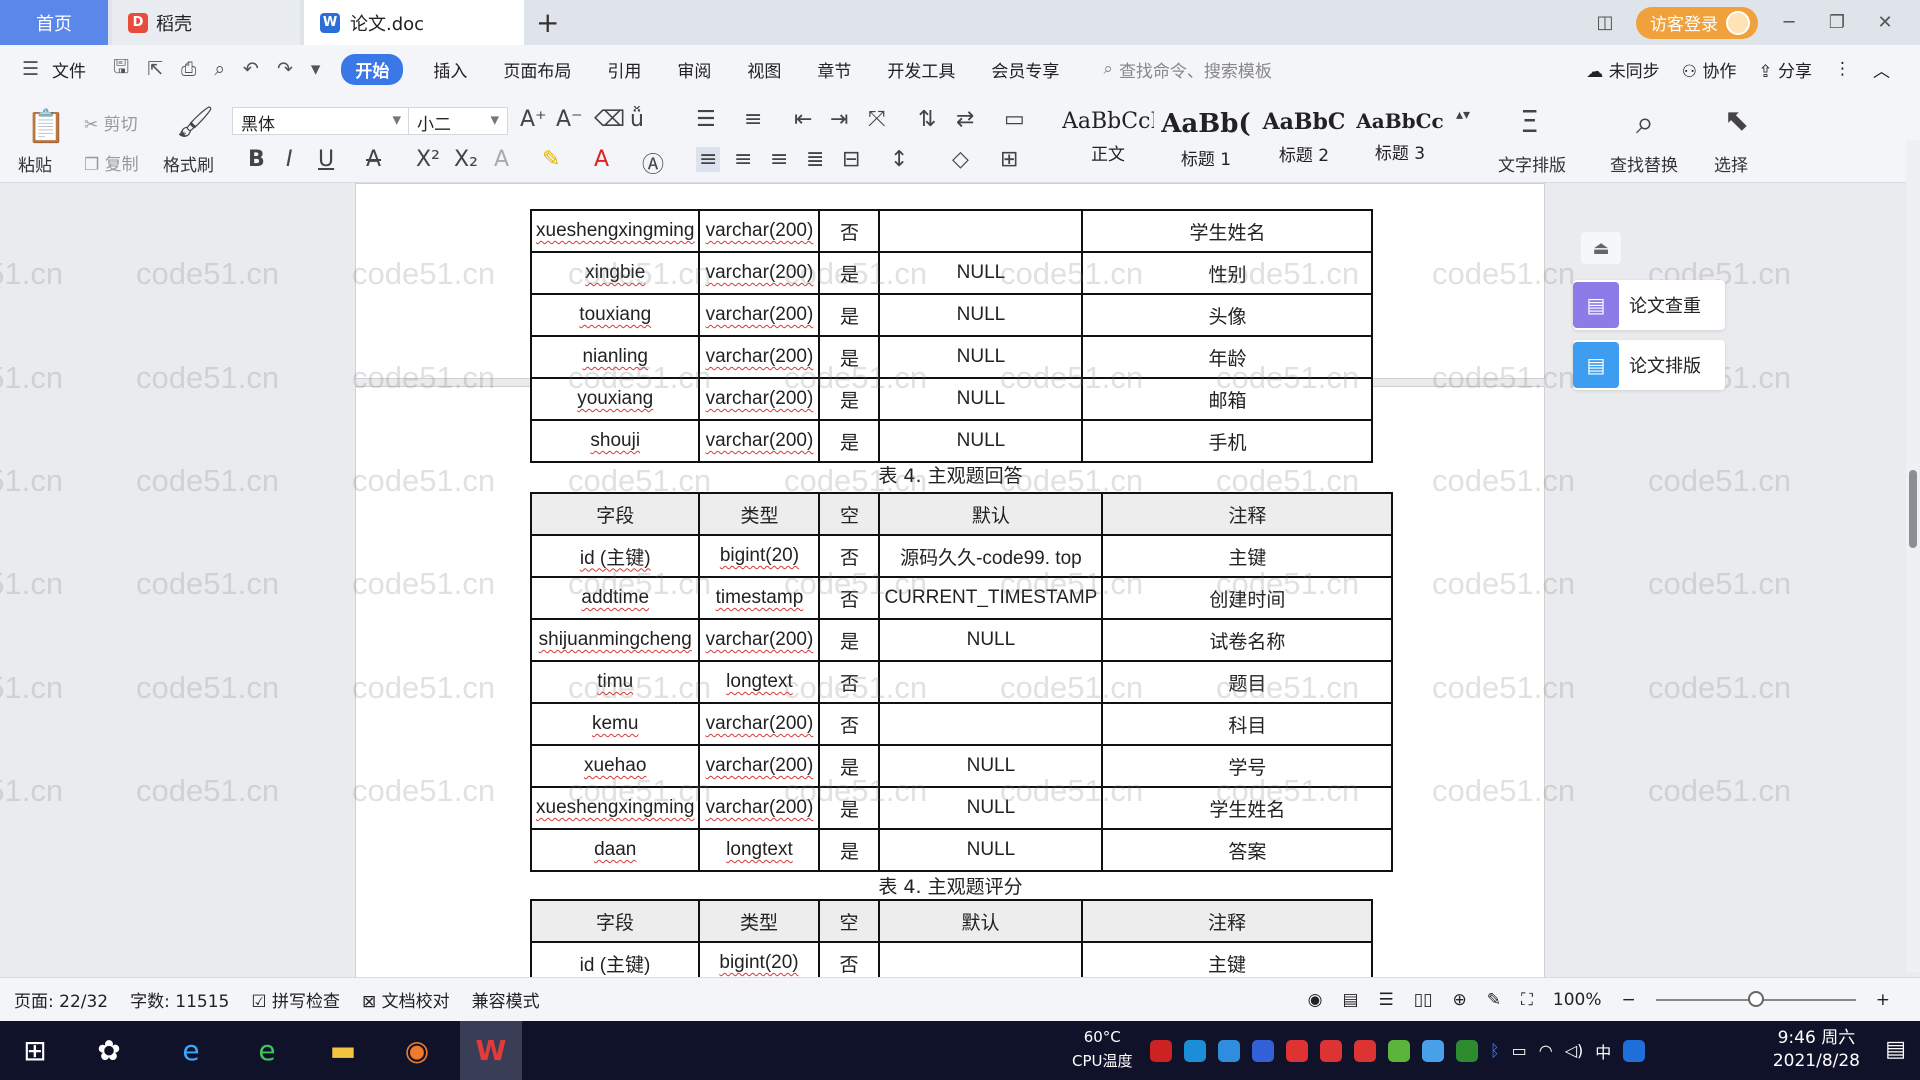 This screenshot has width=1920, height=1080. I want to click on clock: 9:46 周六 2021/8/28, so click(1816, 1050).